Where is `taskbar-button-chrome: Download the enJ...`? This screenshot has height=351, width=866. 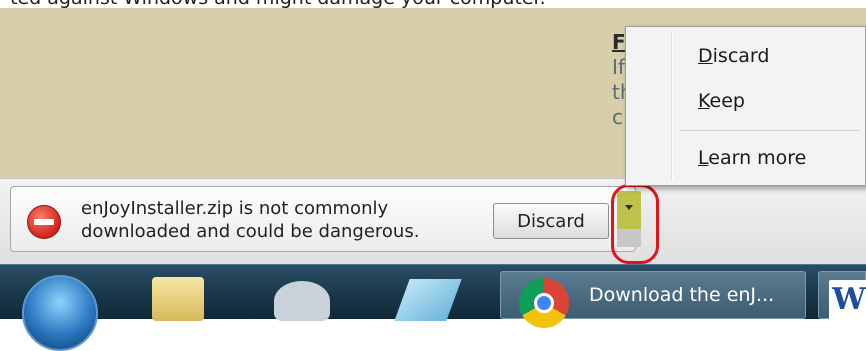 taskbar-button-chrome: Download the enJ... is located at coordinates (653, 299).